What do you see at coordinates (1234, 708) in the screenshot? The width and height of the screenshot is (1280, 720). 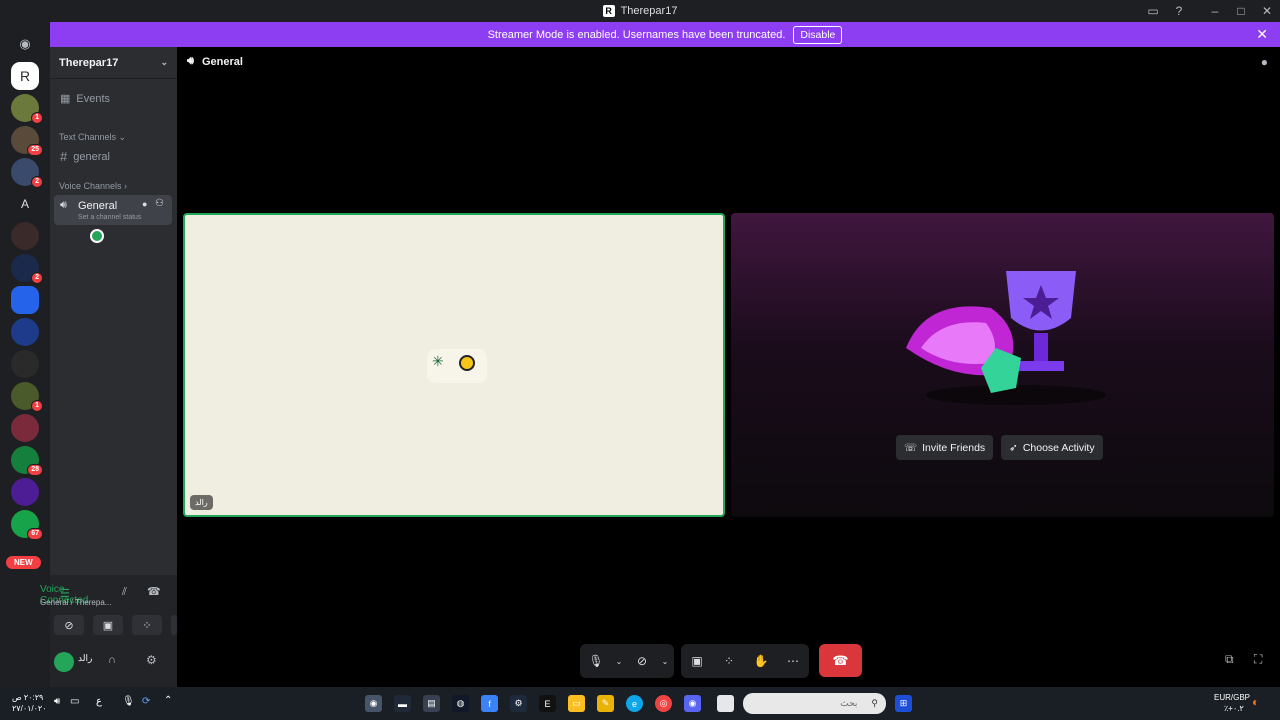 I see `currency-change: ٪+٠.٢` at bounding box center [1234, 708].